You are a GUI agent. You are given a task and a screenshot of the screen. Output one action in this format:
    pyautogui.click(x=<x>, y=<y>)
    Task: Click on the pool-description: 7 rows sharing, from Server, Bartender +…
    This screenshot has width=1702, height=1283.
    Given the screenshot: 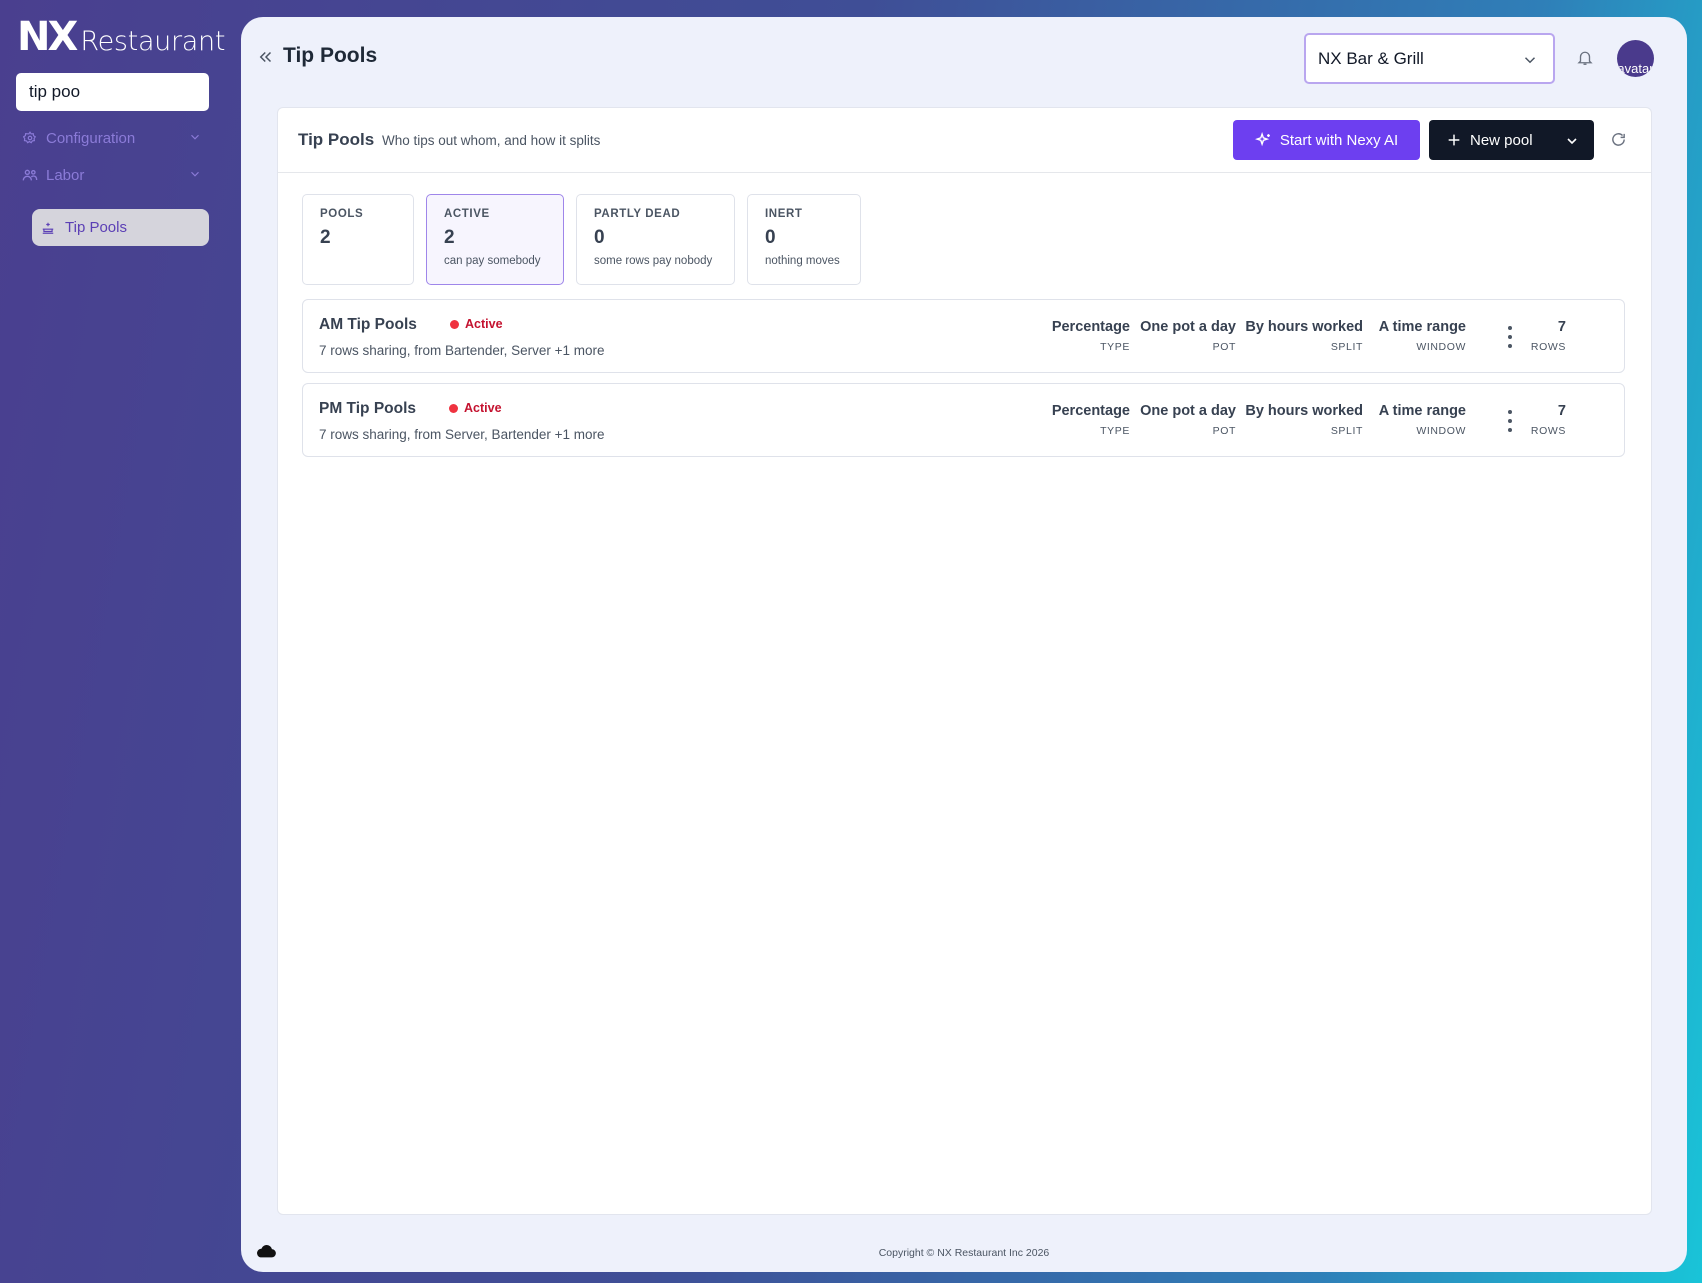 What is the action you would take?
    pyautogui.click(x=462, y=434)
    